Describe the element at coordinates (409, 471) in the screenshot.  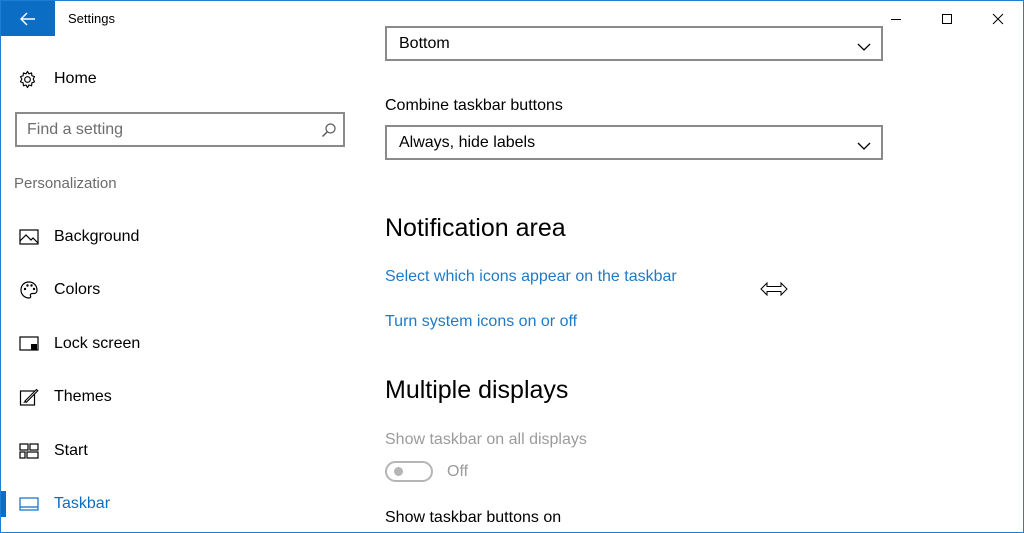
I see `show-all-displays-toggle` at that location.